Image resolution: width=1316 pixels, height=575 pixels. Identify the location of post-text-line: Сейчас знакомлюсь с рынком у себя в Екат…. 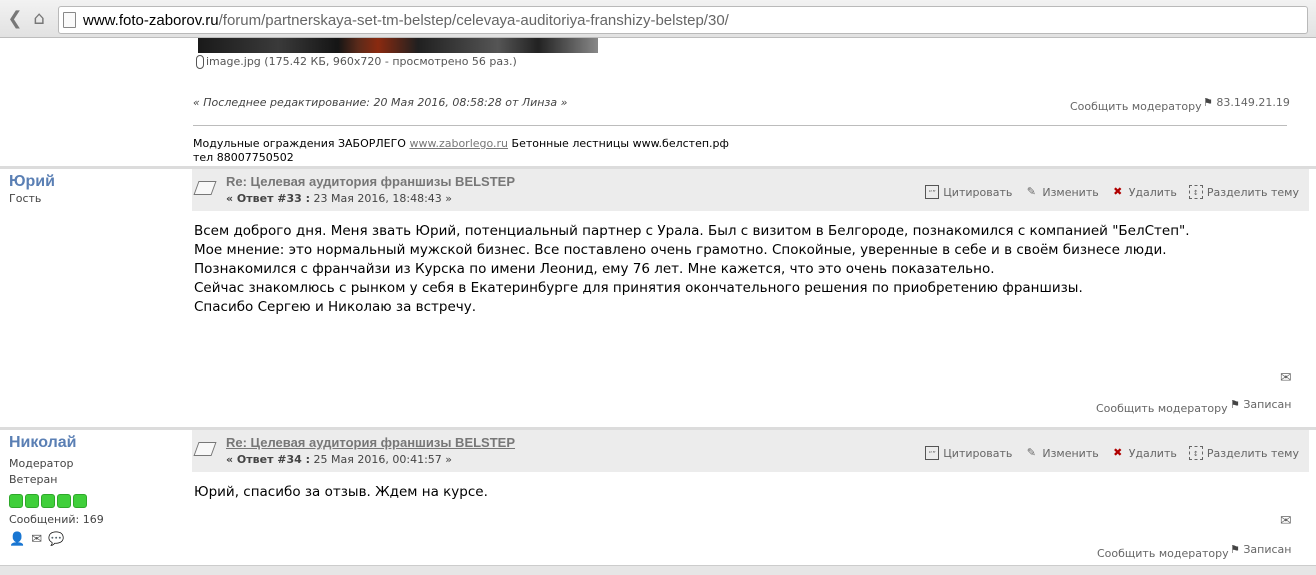
(638, 288).